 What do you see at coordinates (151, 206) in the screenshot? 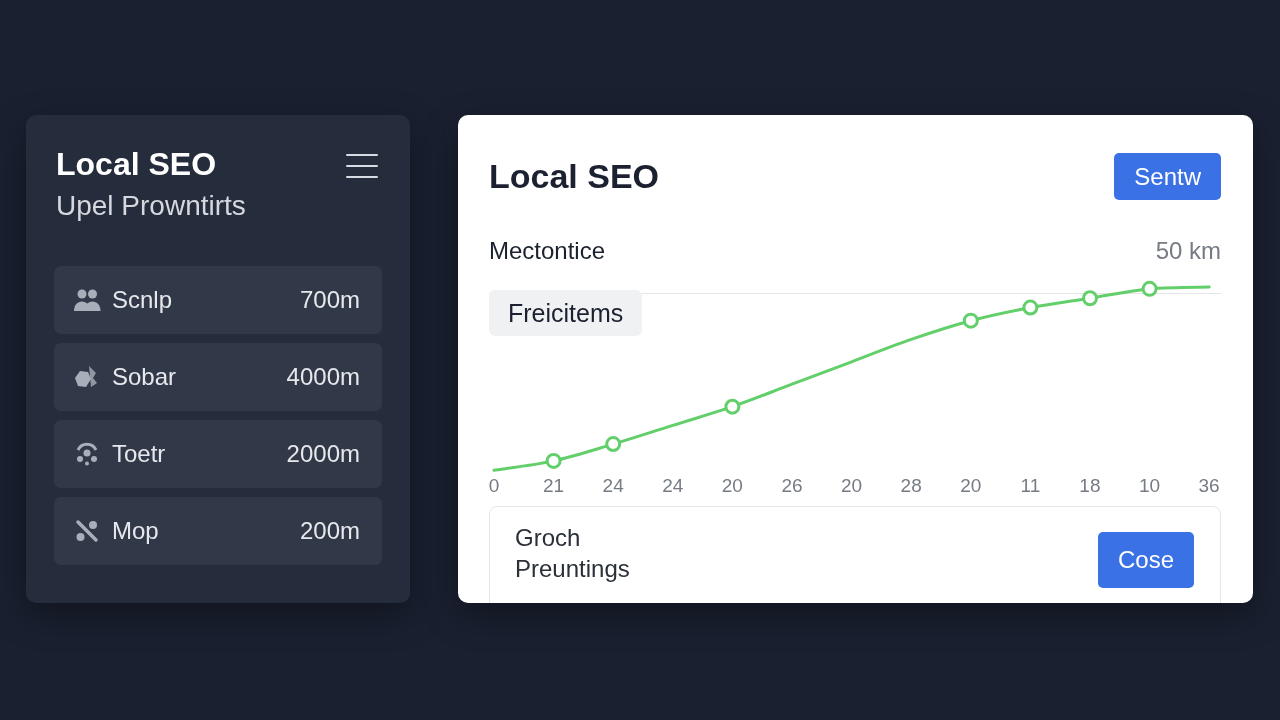
I see `sidebar-subtitle: Upel Prowntirts` at bounding box center [151, 206].